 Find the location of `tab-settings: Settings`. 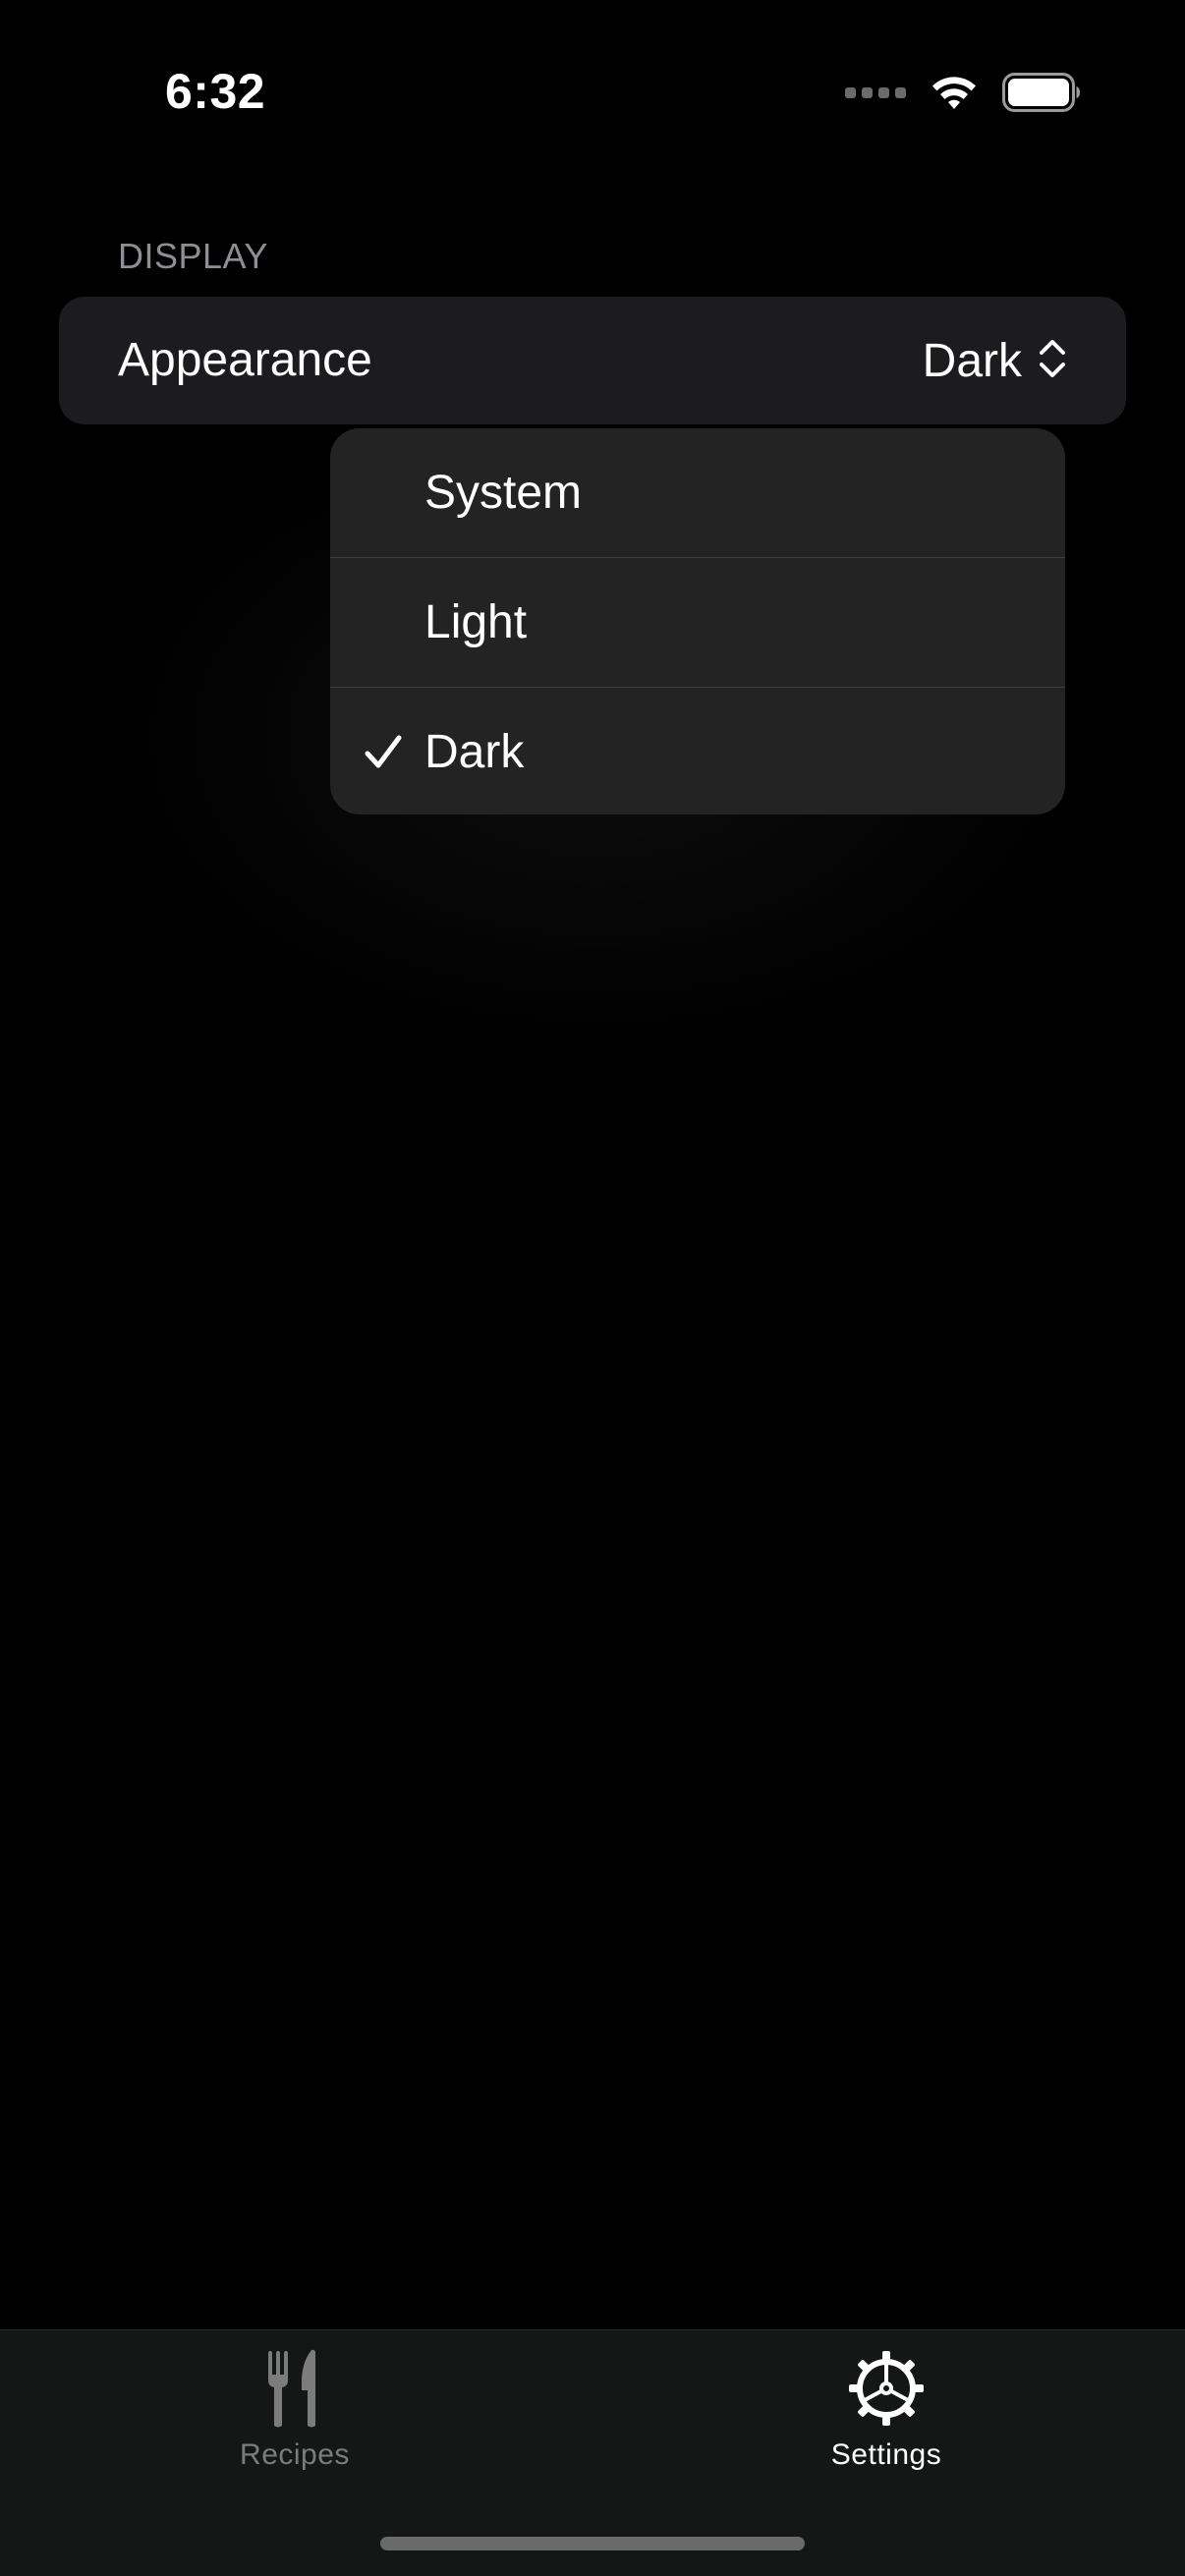

tab-settings: Settings is located at coordinates (887, 2408).